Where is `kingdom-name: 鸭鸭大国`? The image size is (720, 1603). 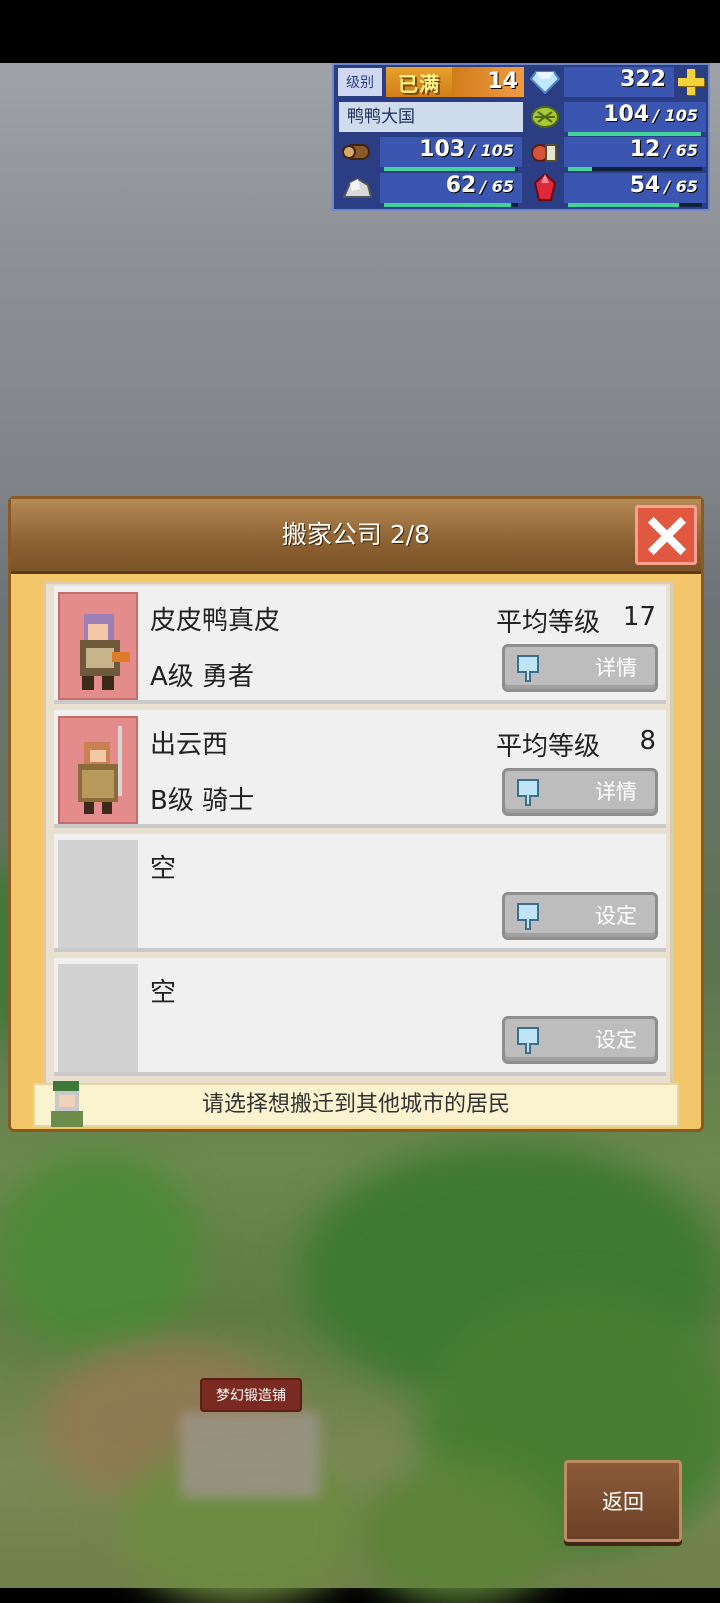 kingdom-name: 鸭鸭大国 is located at coordinates (431, 117).